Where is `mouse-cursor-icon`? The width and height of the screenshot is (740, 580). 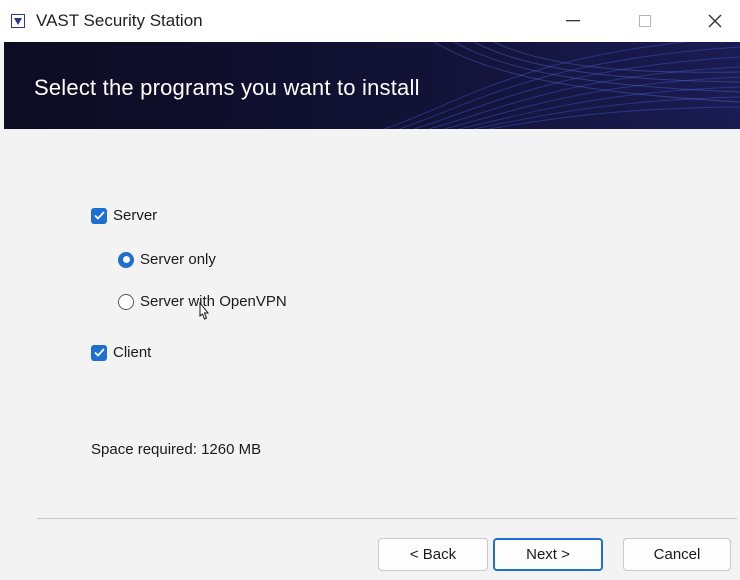 mouse-cursor-icon is located at coordinates (204, 311).